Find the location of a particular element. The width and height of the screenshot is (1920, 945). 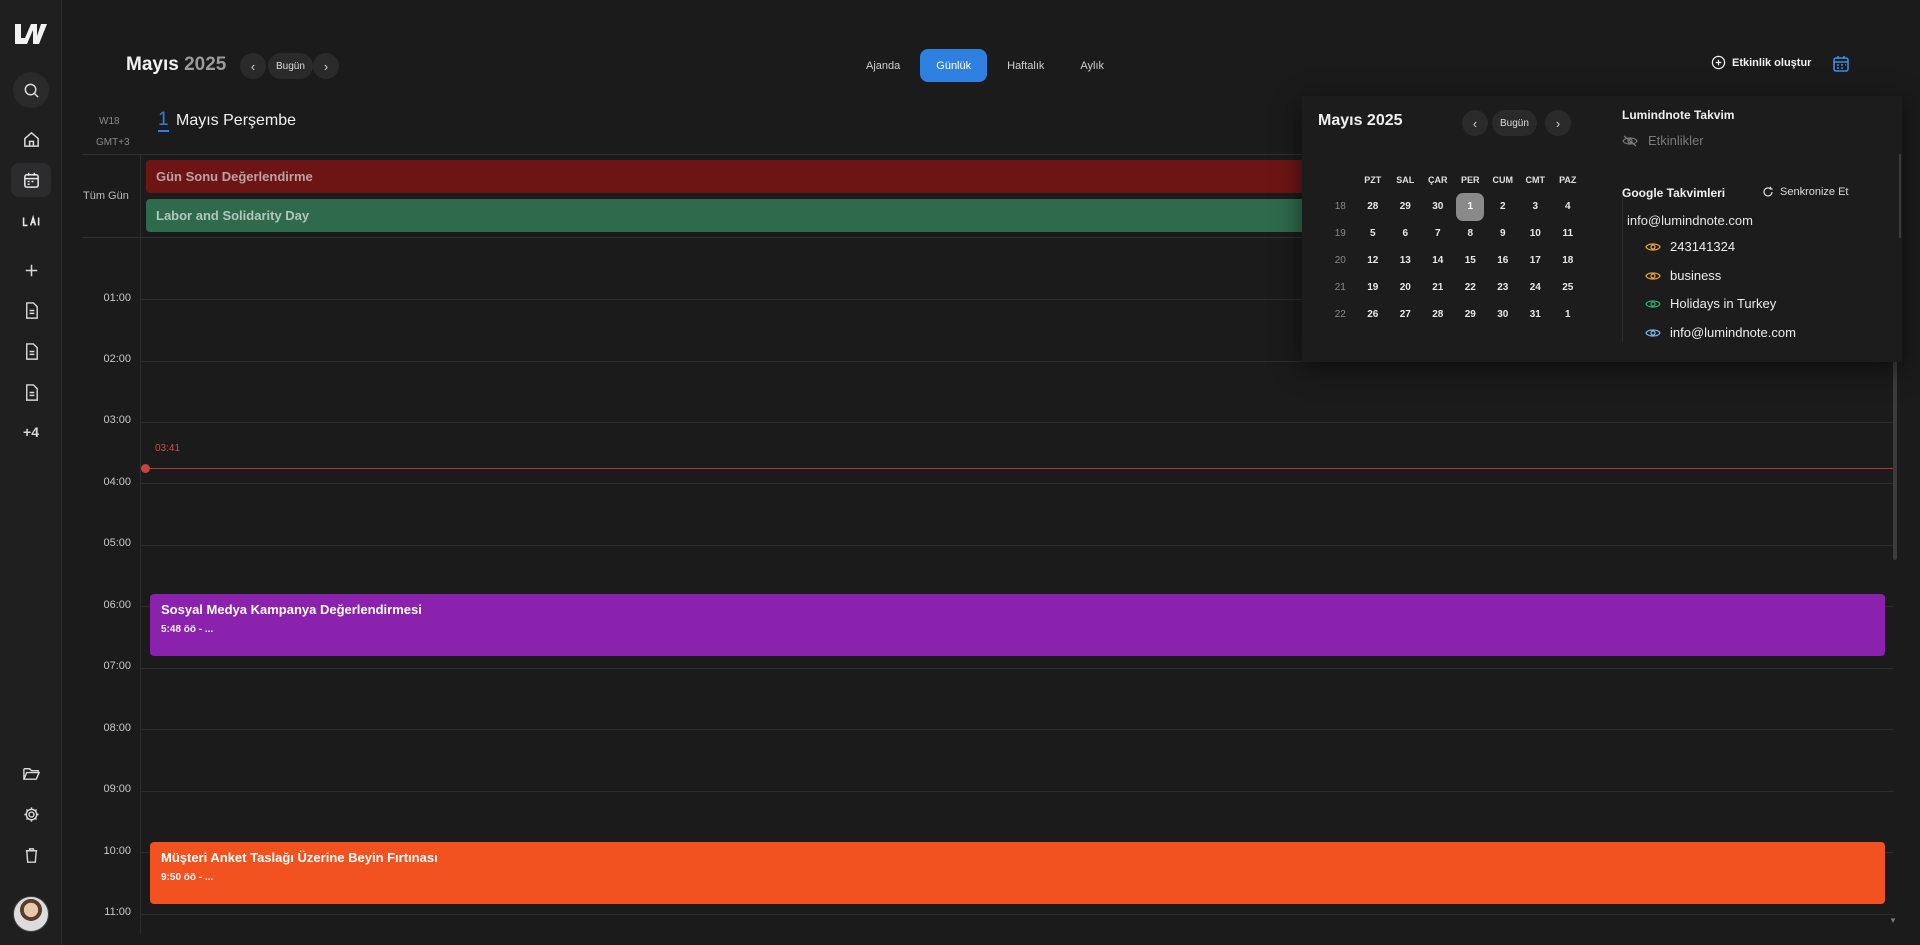

new-page-button is located at coordinates (31, 270).